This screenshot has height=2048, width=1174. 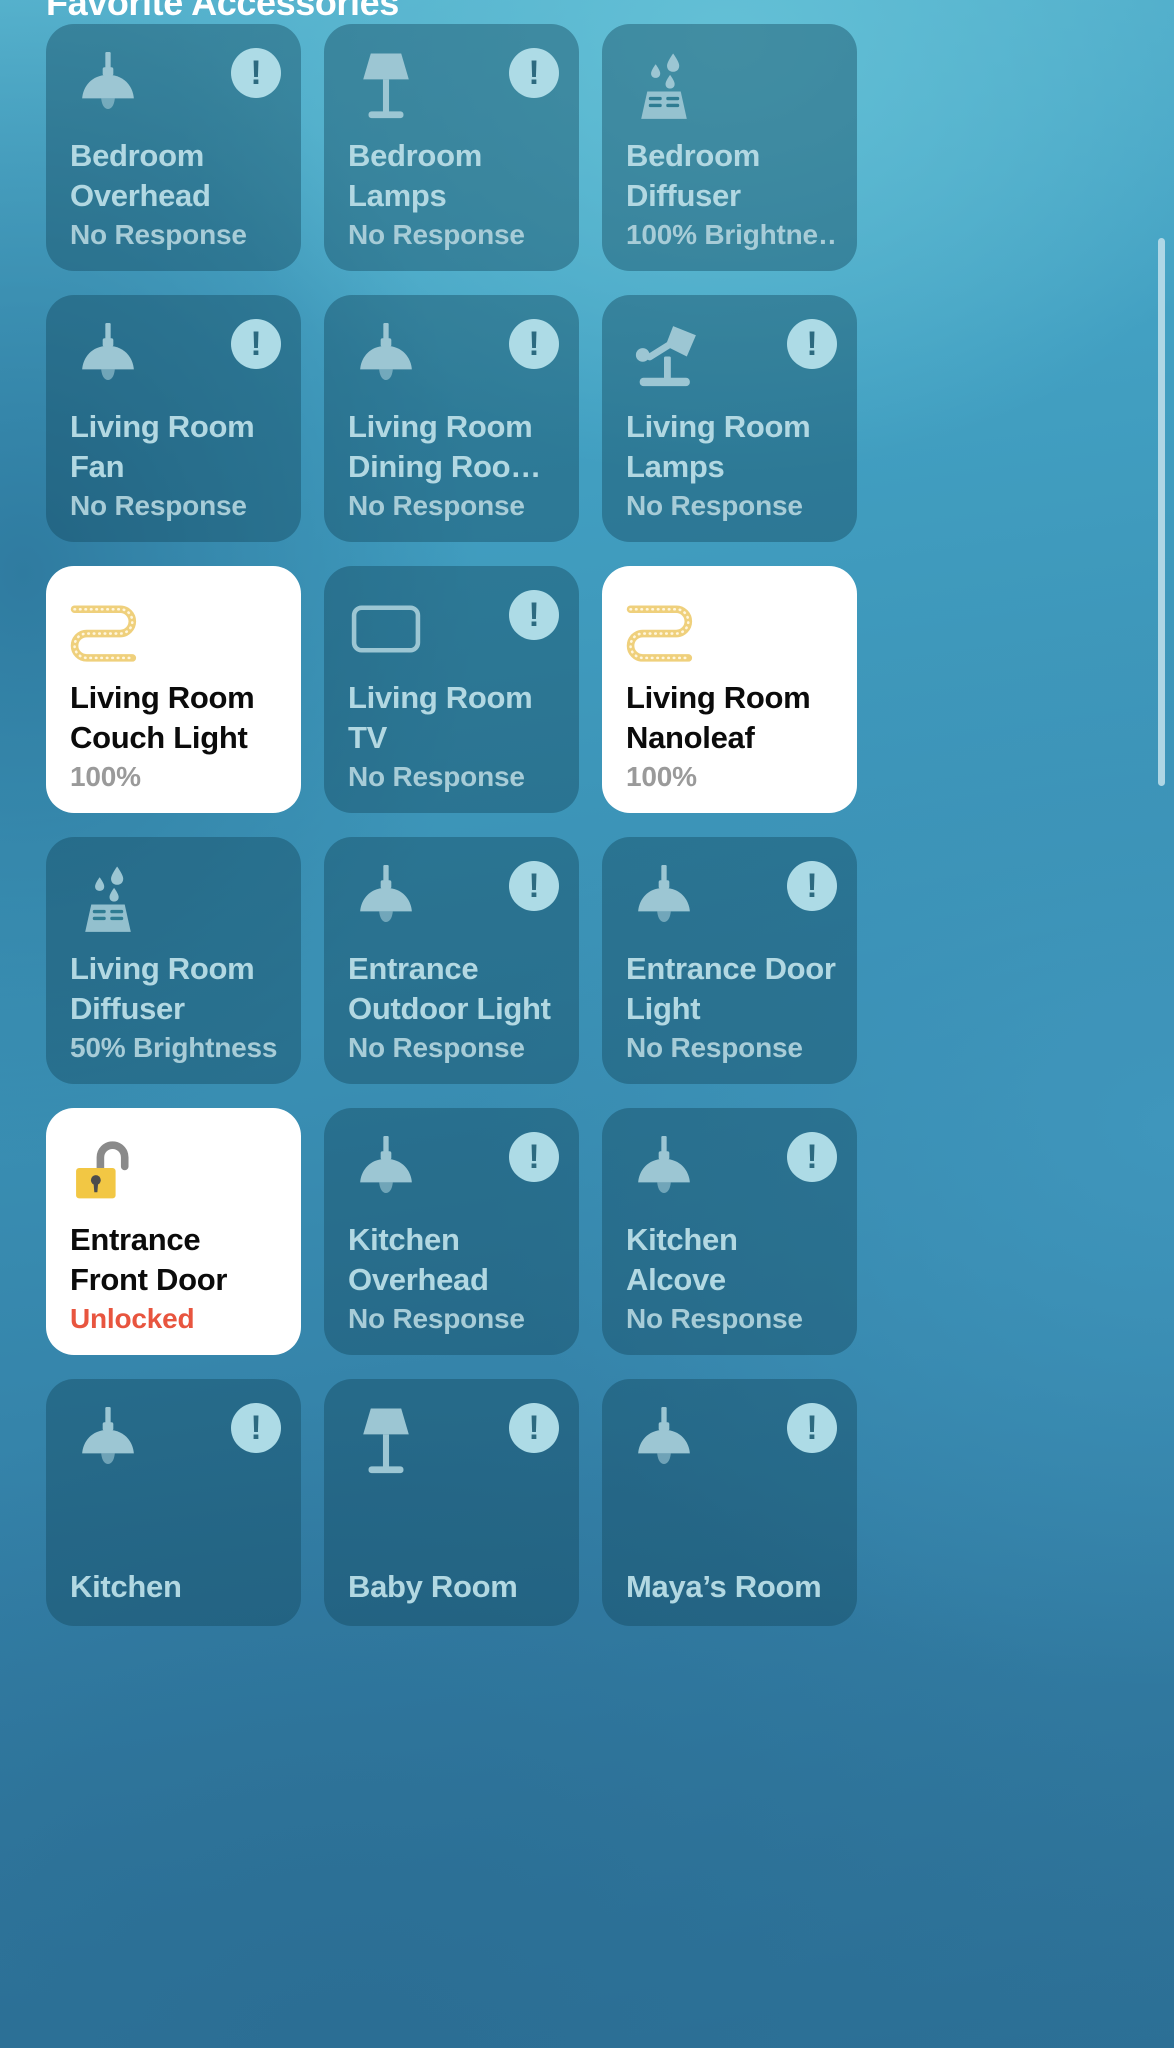 I want to click on accessory-tile: ! Kitchen, so click(x=173, y=1502).